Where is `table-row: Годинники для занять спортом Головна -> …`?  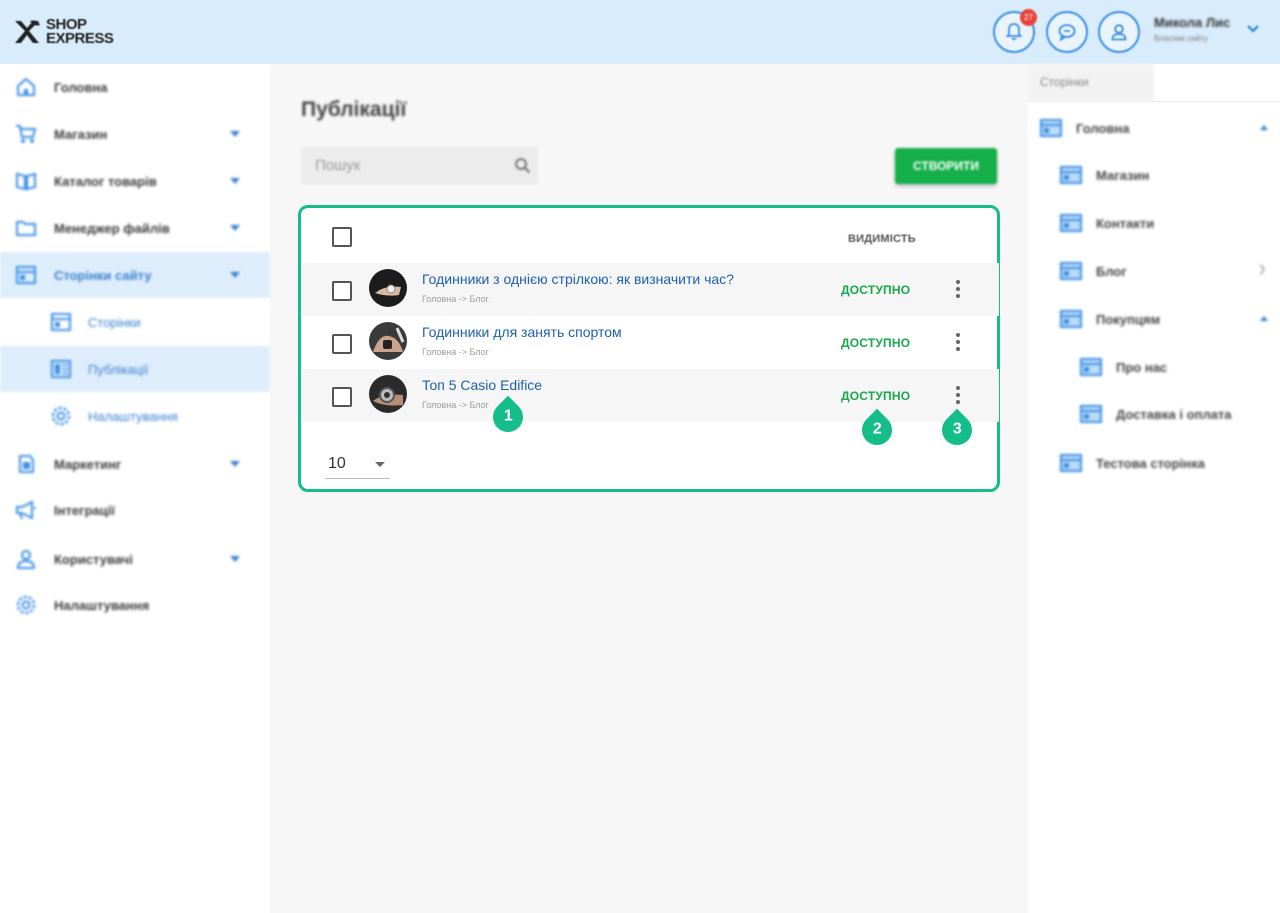 table-row: Годинники для занять спортом Головна -> … is located at coordinates (650, 342).